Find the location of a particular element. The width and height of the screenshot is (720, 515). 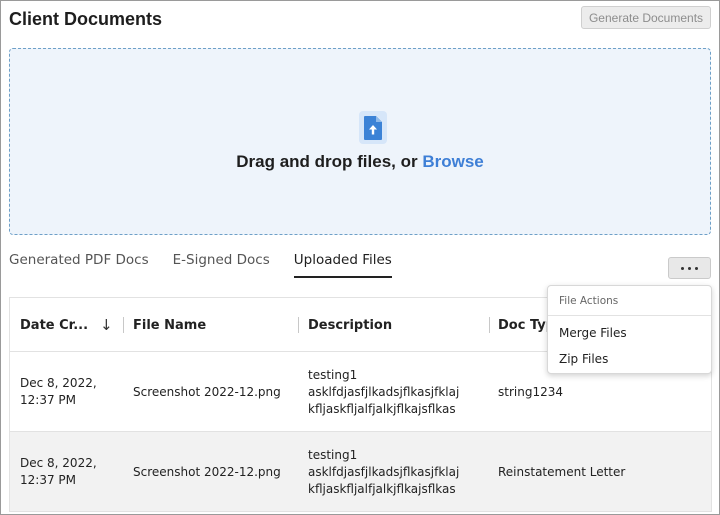

tab-uploaded-files: Uploaded Files is located at coordinates (342, 264).